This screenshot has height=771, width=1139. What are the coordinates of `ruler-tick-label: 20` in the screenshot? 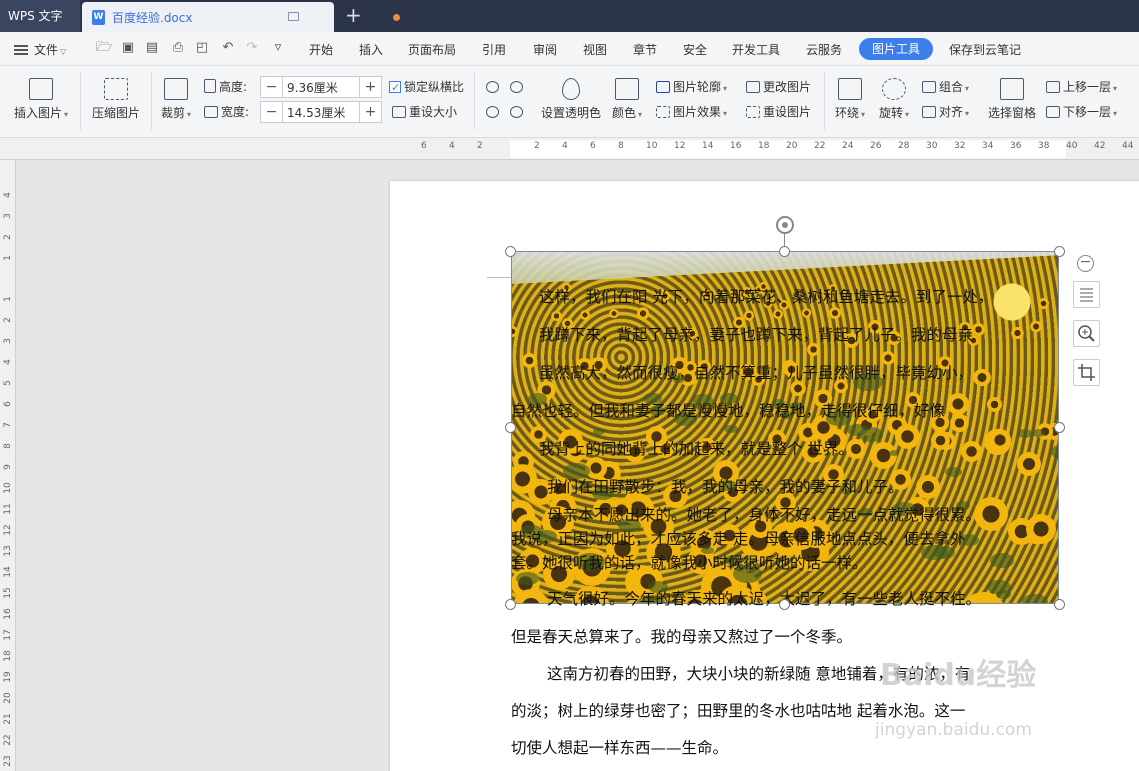 It's located at (792, 146).